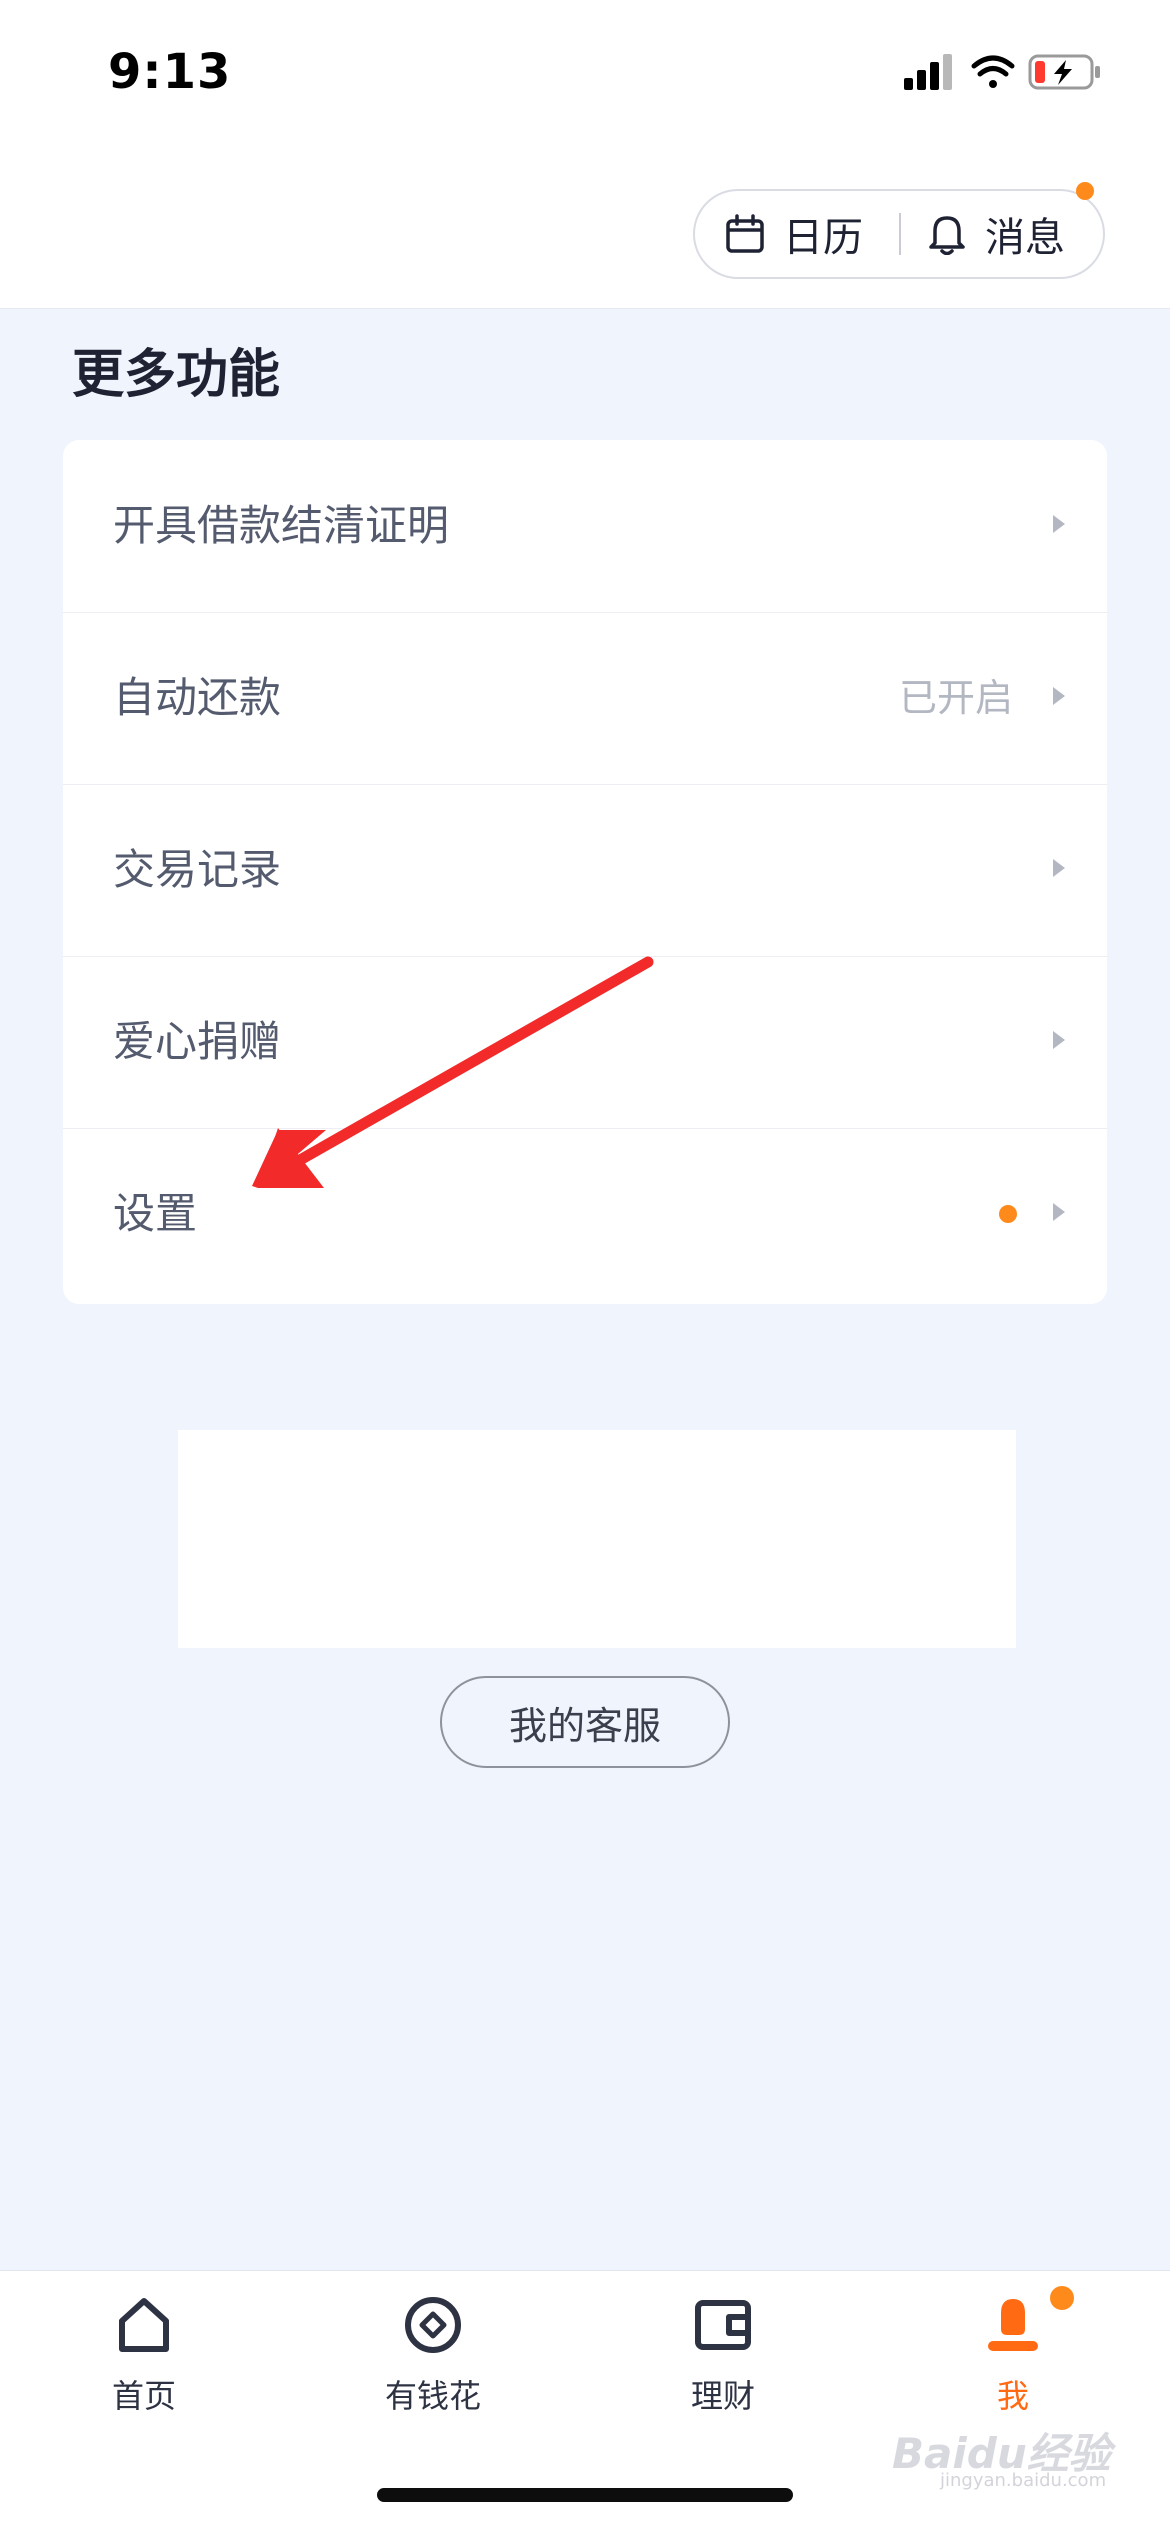  Describe the element at coordinates (433, 2325) in the screenshot. I see `diamond-circle-icon` at that location.